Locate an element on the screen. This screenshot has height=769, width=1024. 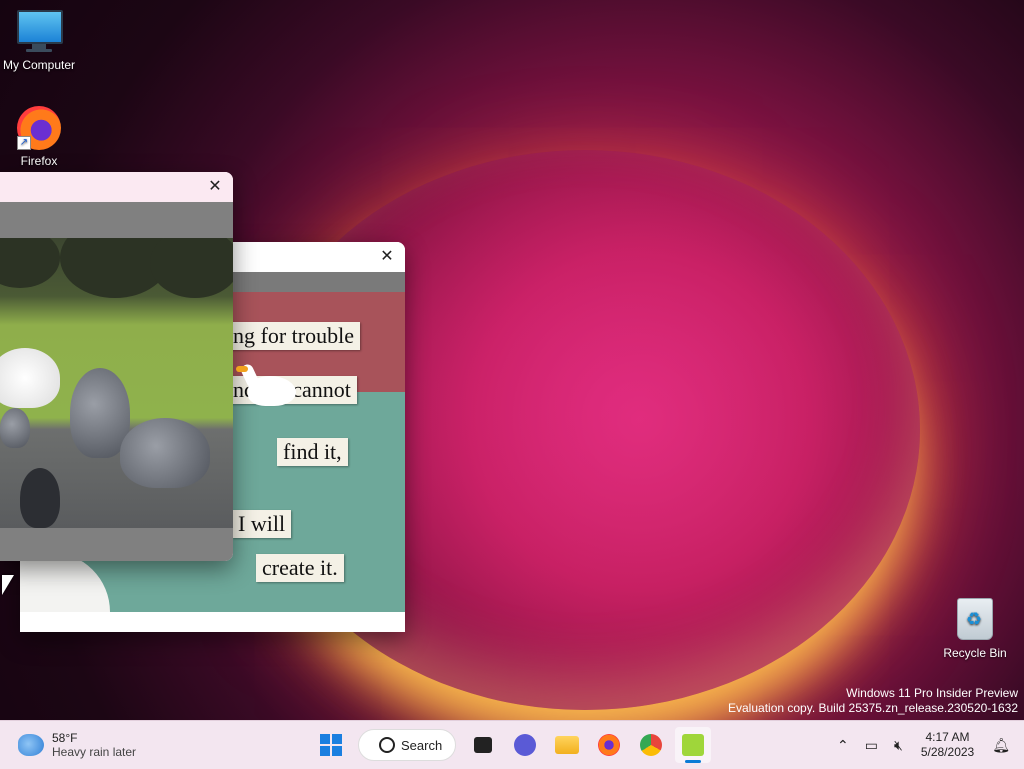
video-window-toolbar is located at coordinates (116, 220).